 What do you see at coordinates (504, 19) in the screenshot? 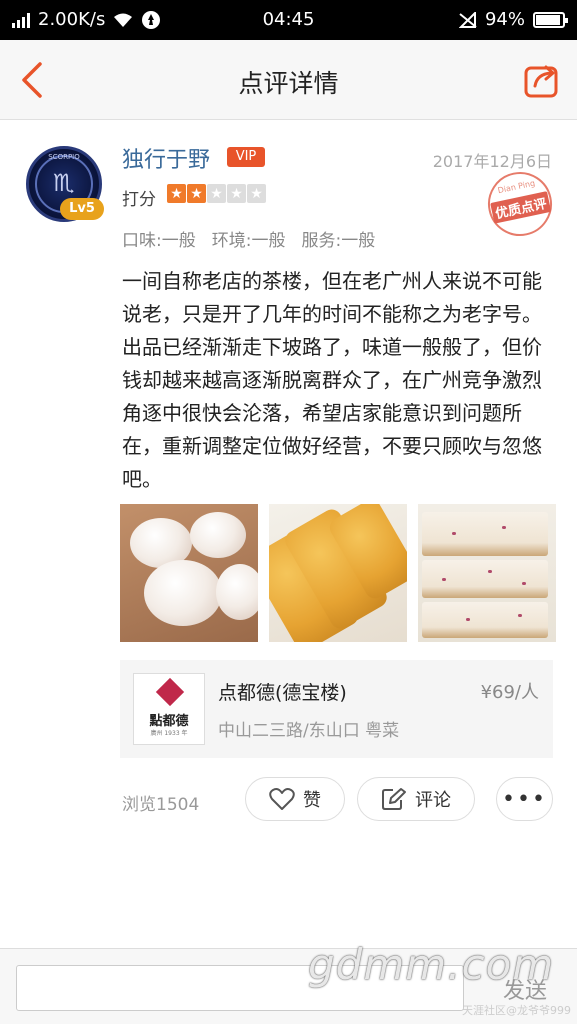
I see `battery-percent: 94%` at bounding box center [504, 19].